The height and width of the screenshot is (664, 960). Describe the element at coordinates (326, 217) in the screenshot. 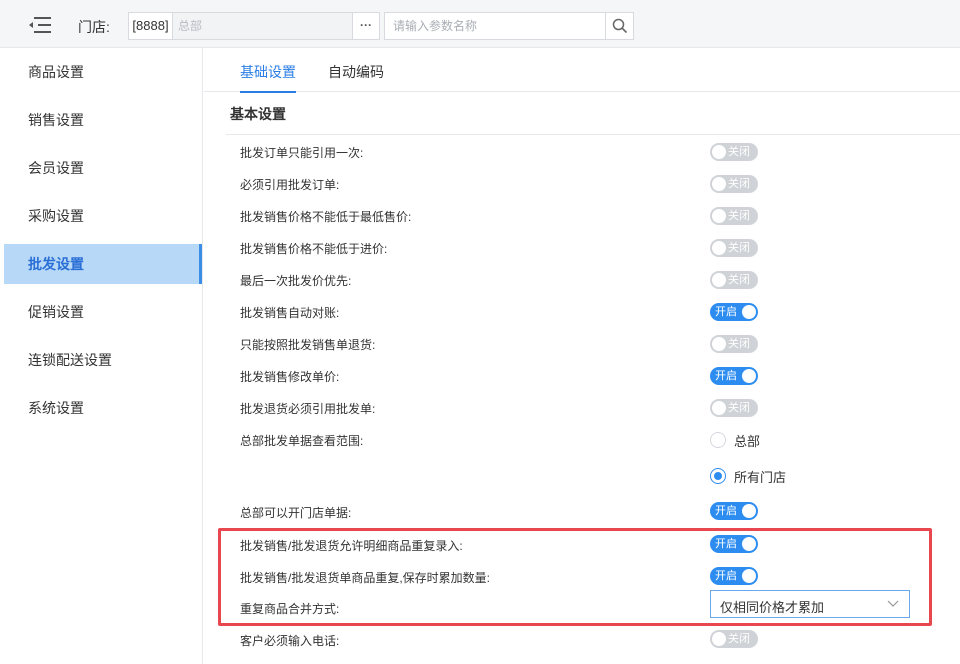

I see `setting-label: 批发销售价格不能低于最低售价:` at that location.